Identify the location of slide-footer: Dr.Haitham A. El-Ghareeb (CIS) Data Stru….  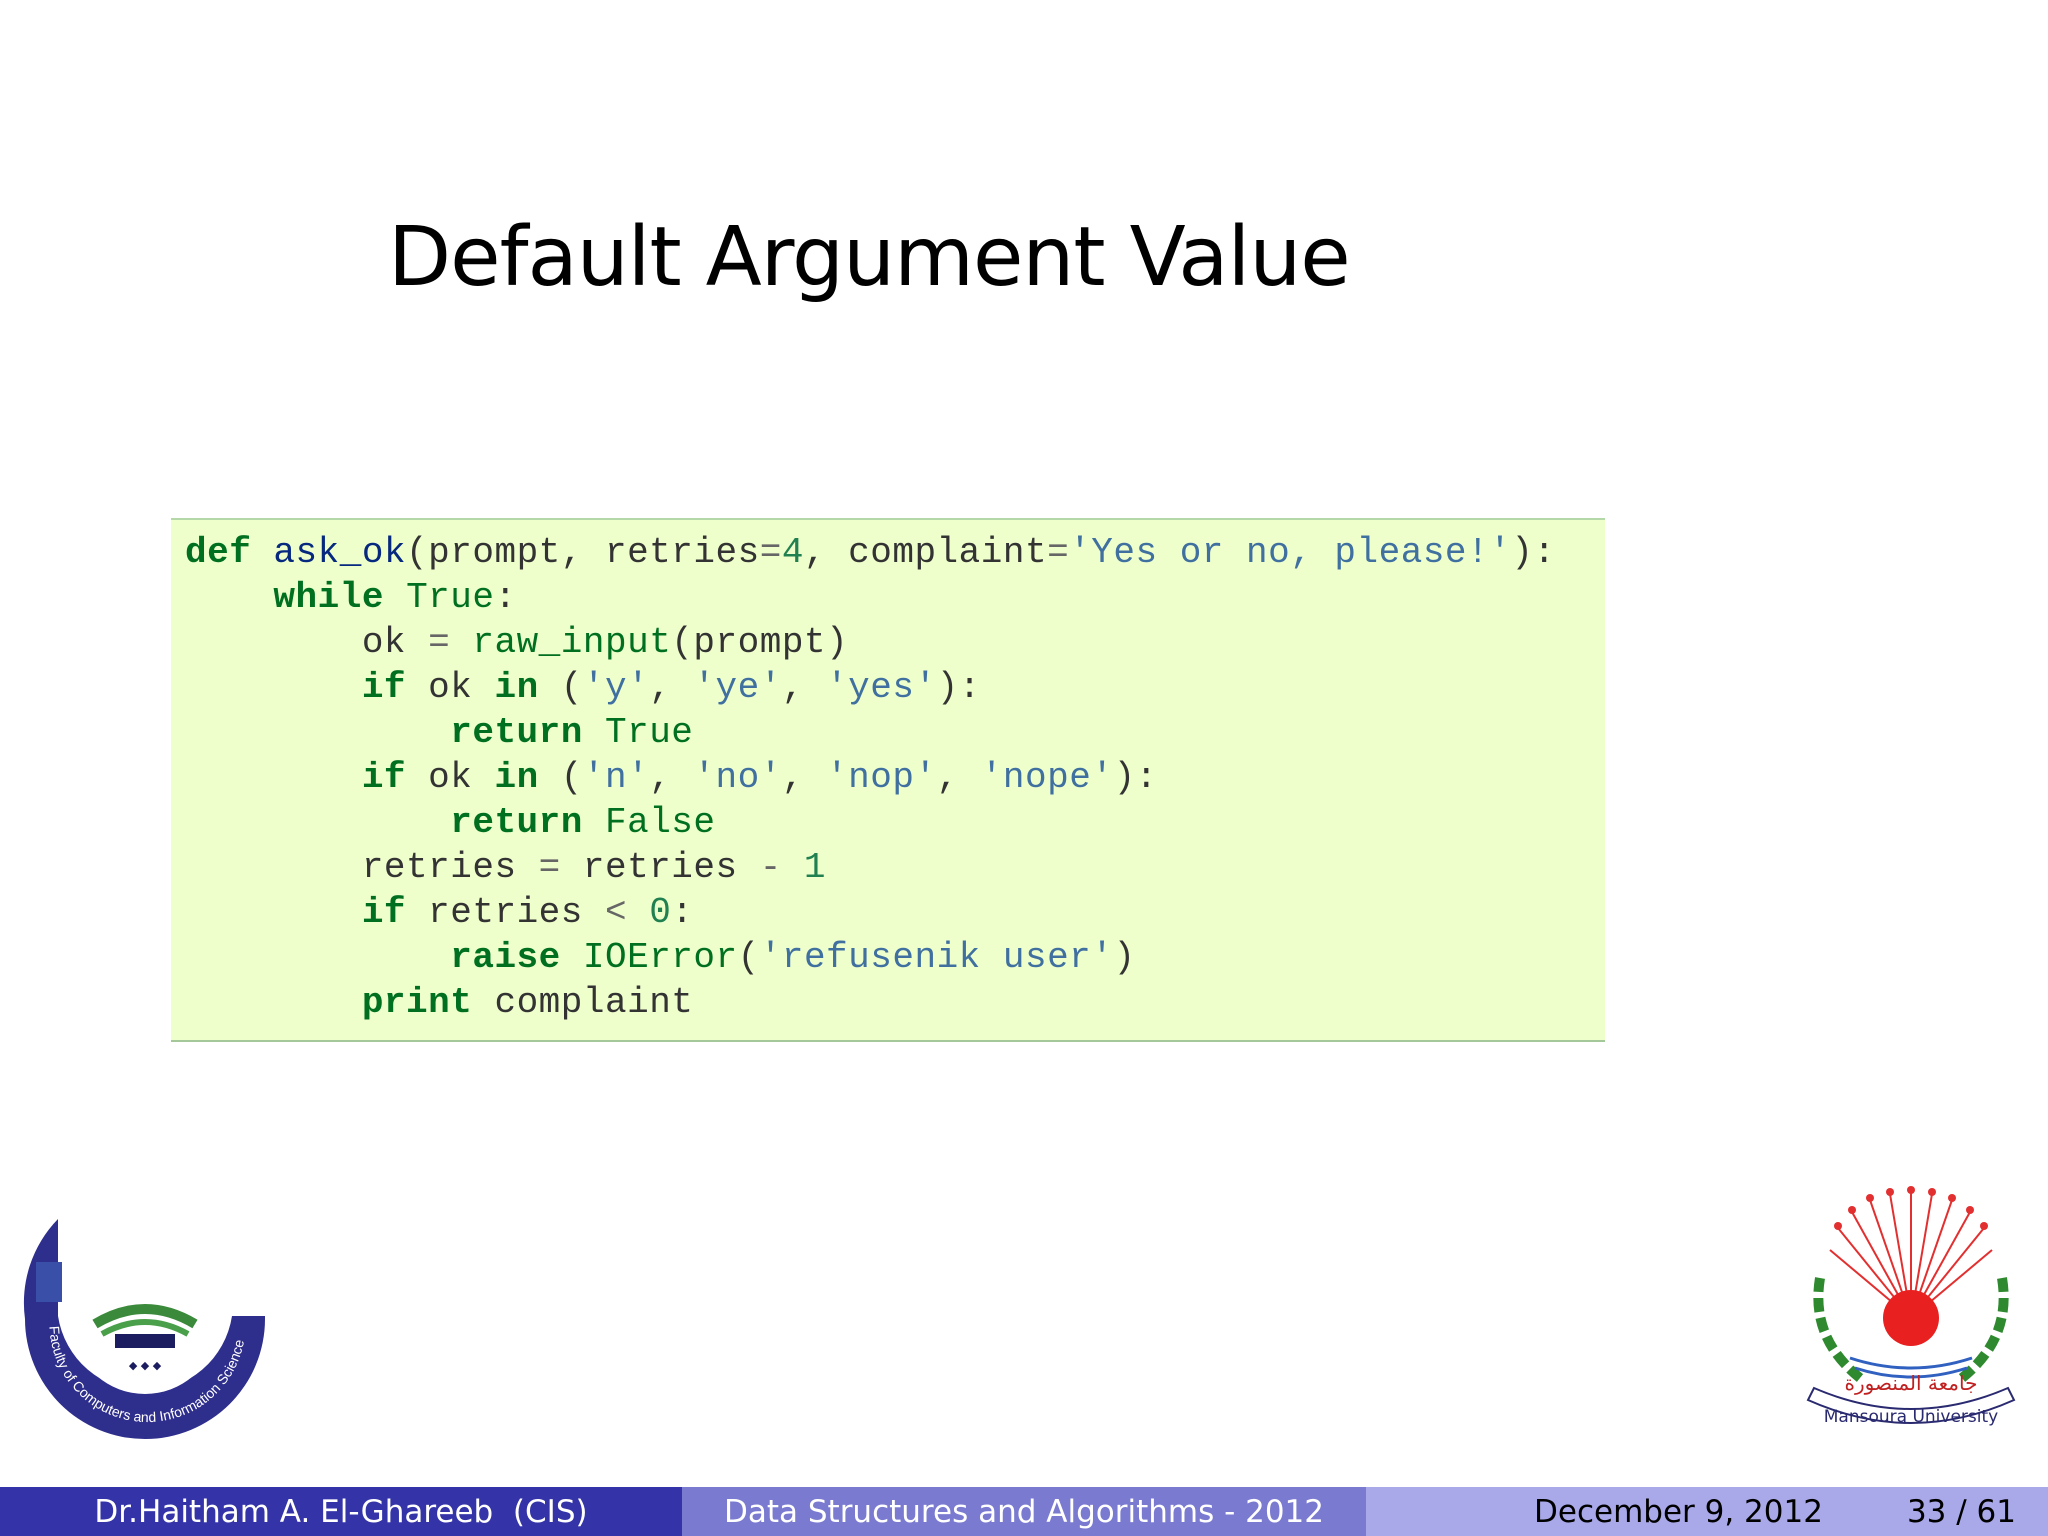
(1024, 1511).